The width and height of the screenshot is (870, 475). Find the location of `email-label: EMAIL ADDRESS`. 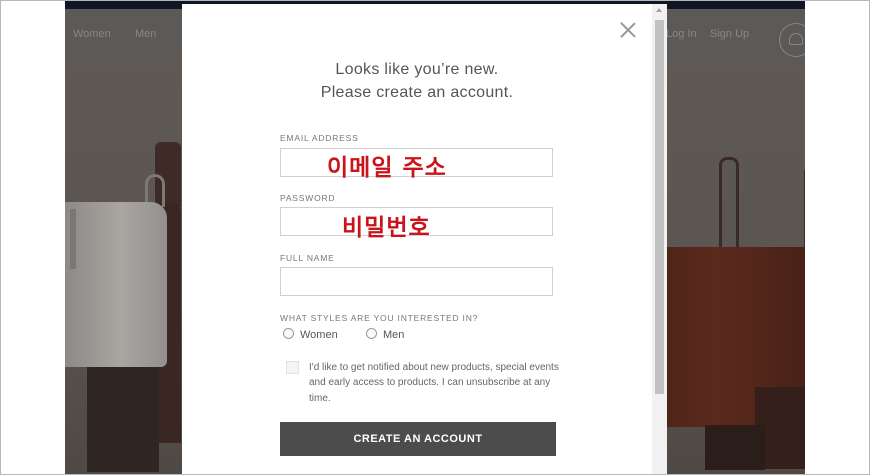

email-label: EMAIL ADDRESS is located at coordinates (319, 138).